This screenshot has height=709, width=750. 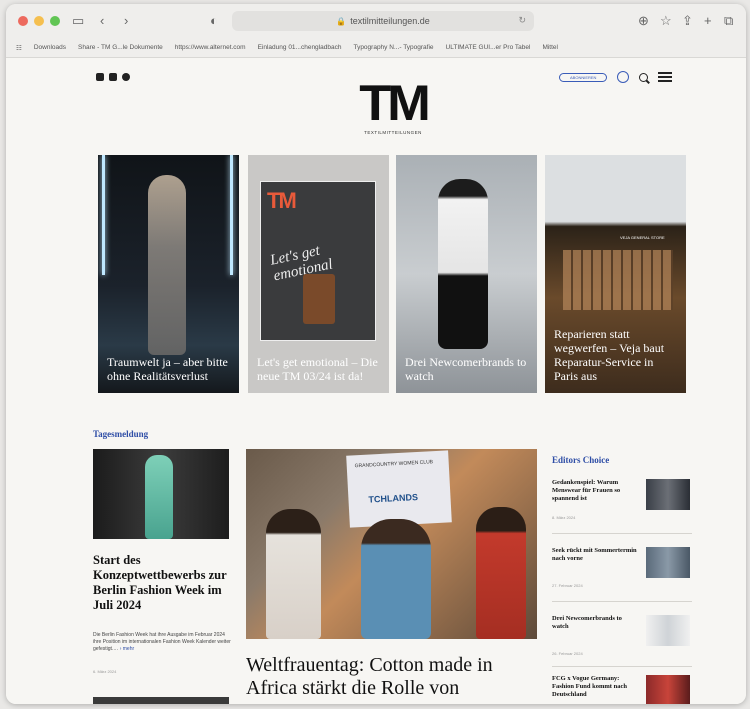 I want to click on store-sign: VEJA GENERAL STORE, so click(x=642, y=237).